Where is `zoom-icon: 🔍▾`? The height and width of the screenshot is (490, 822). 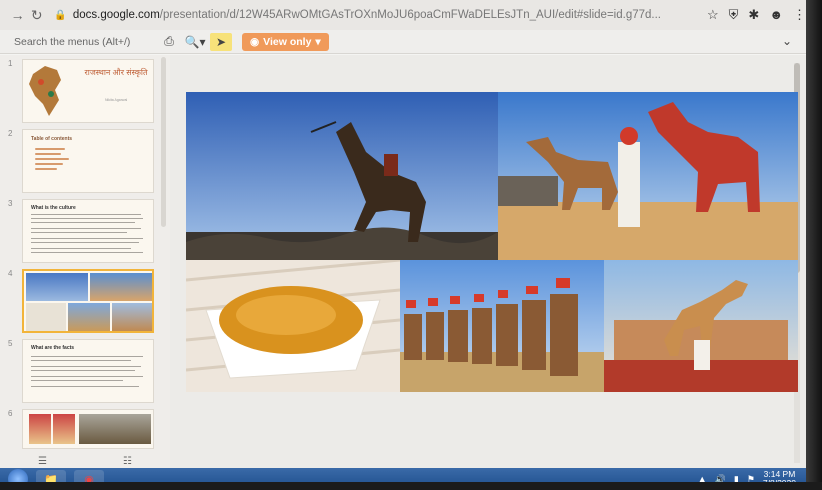
zoom-icon: 🔍▾ is located at coordinates (195, 42).